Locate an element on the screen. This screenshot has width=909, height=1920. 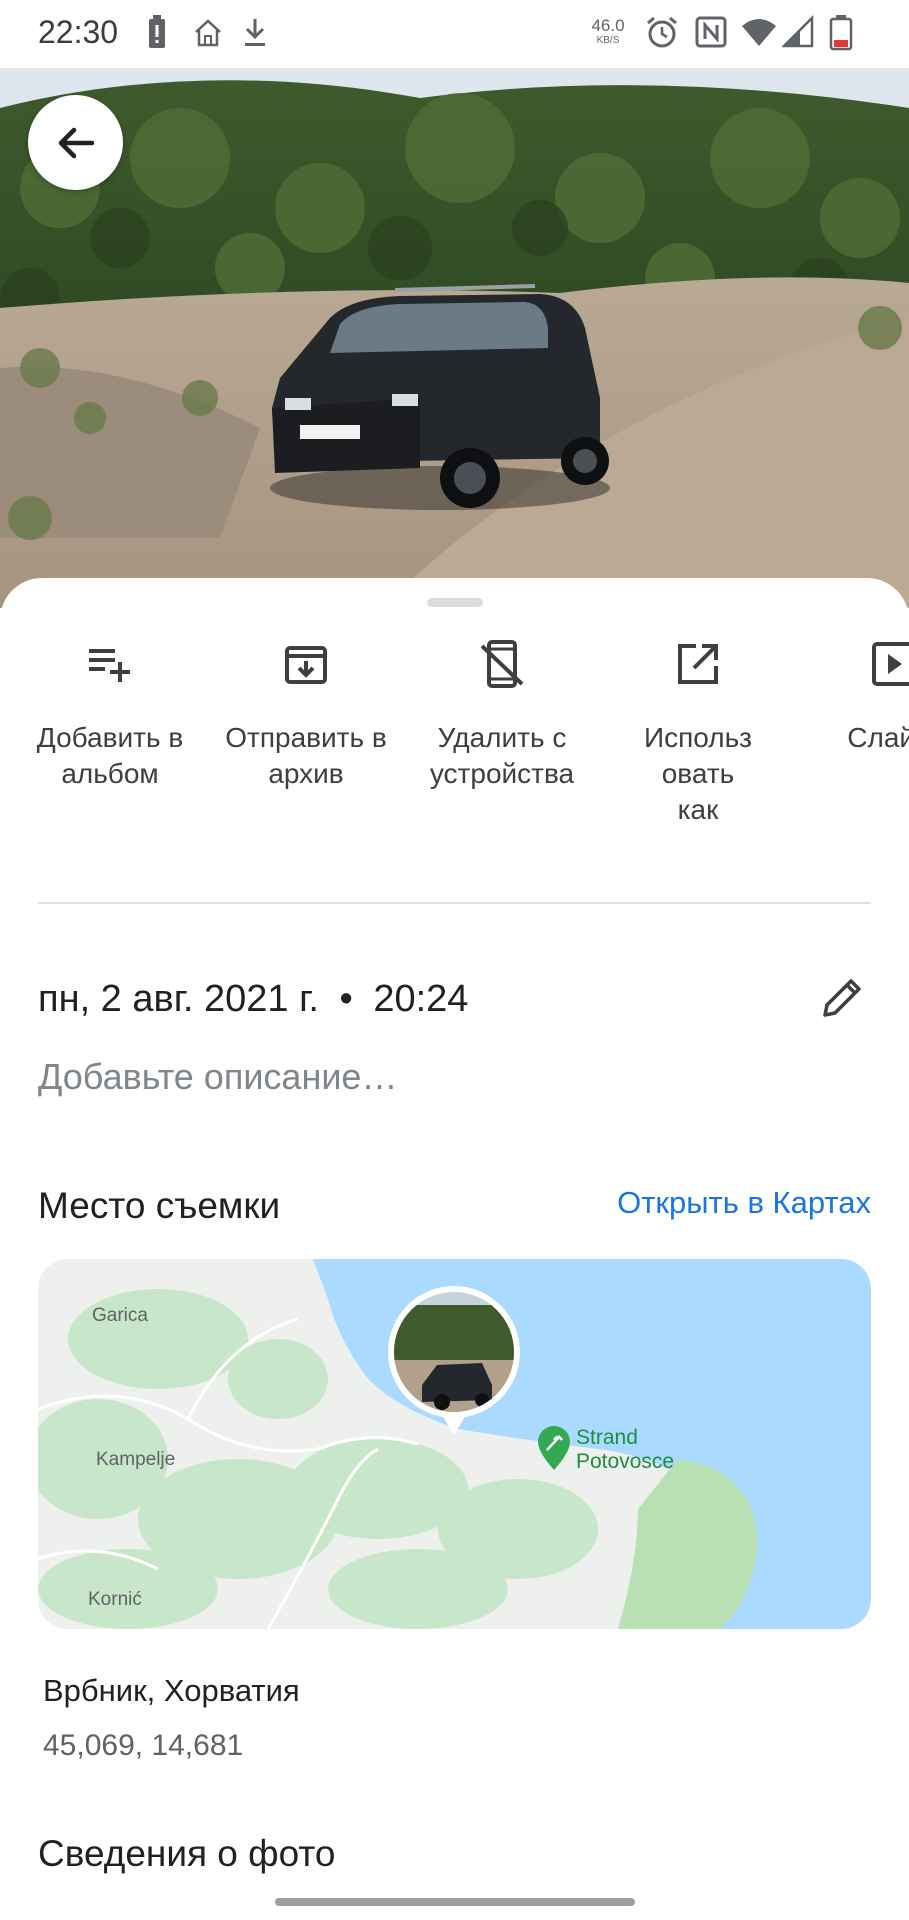
nfc-icon is located at coordinates (711, 32).